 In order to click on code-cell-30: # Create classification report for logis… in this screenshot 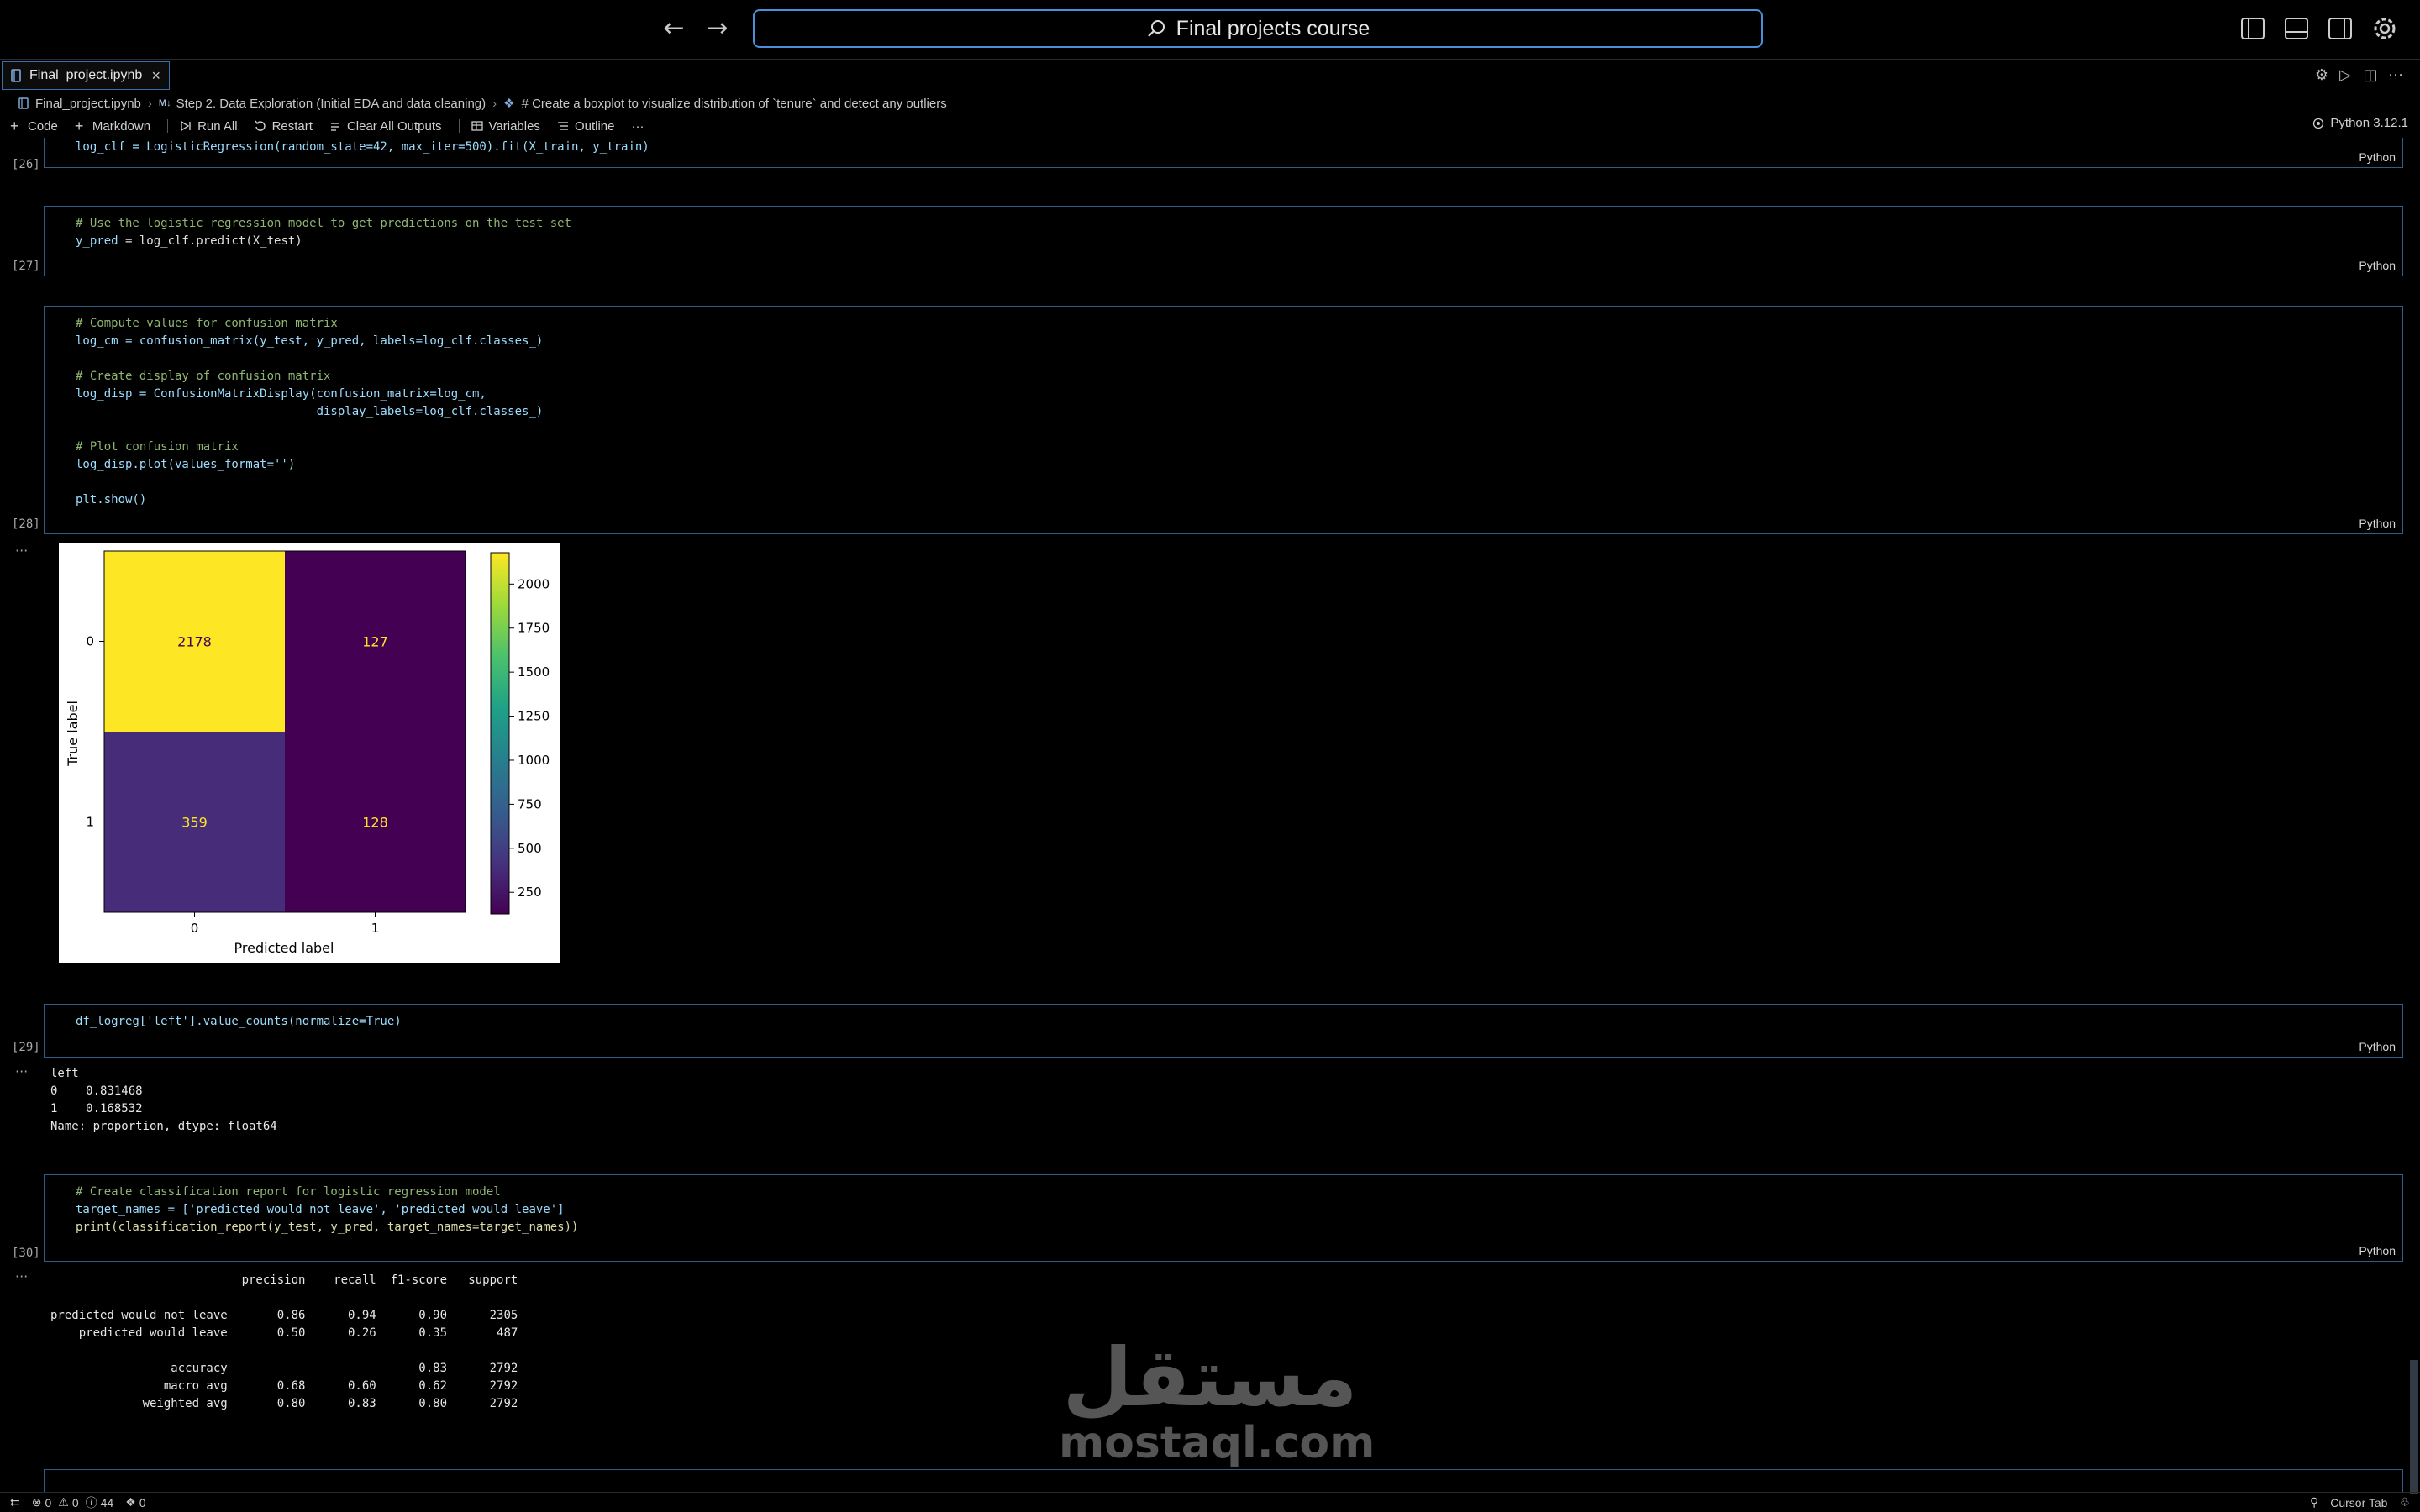, I will do `click(1224, 1218)`.